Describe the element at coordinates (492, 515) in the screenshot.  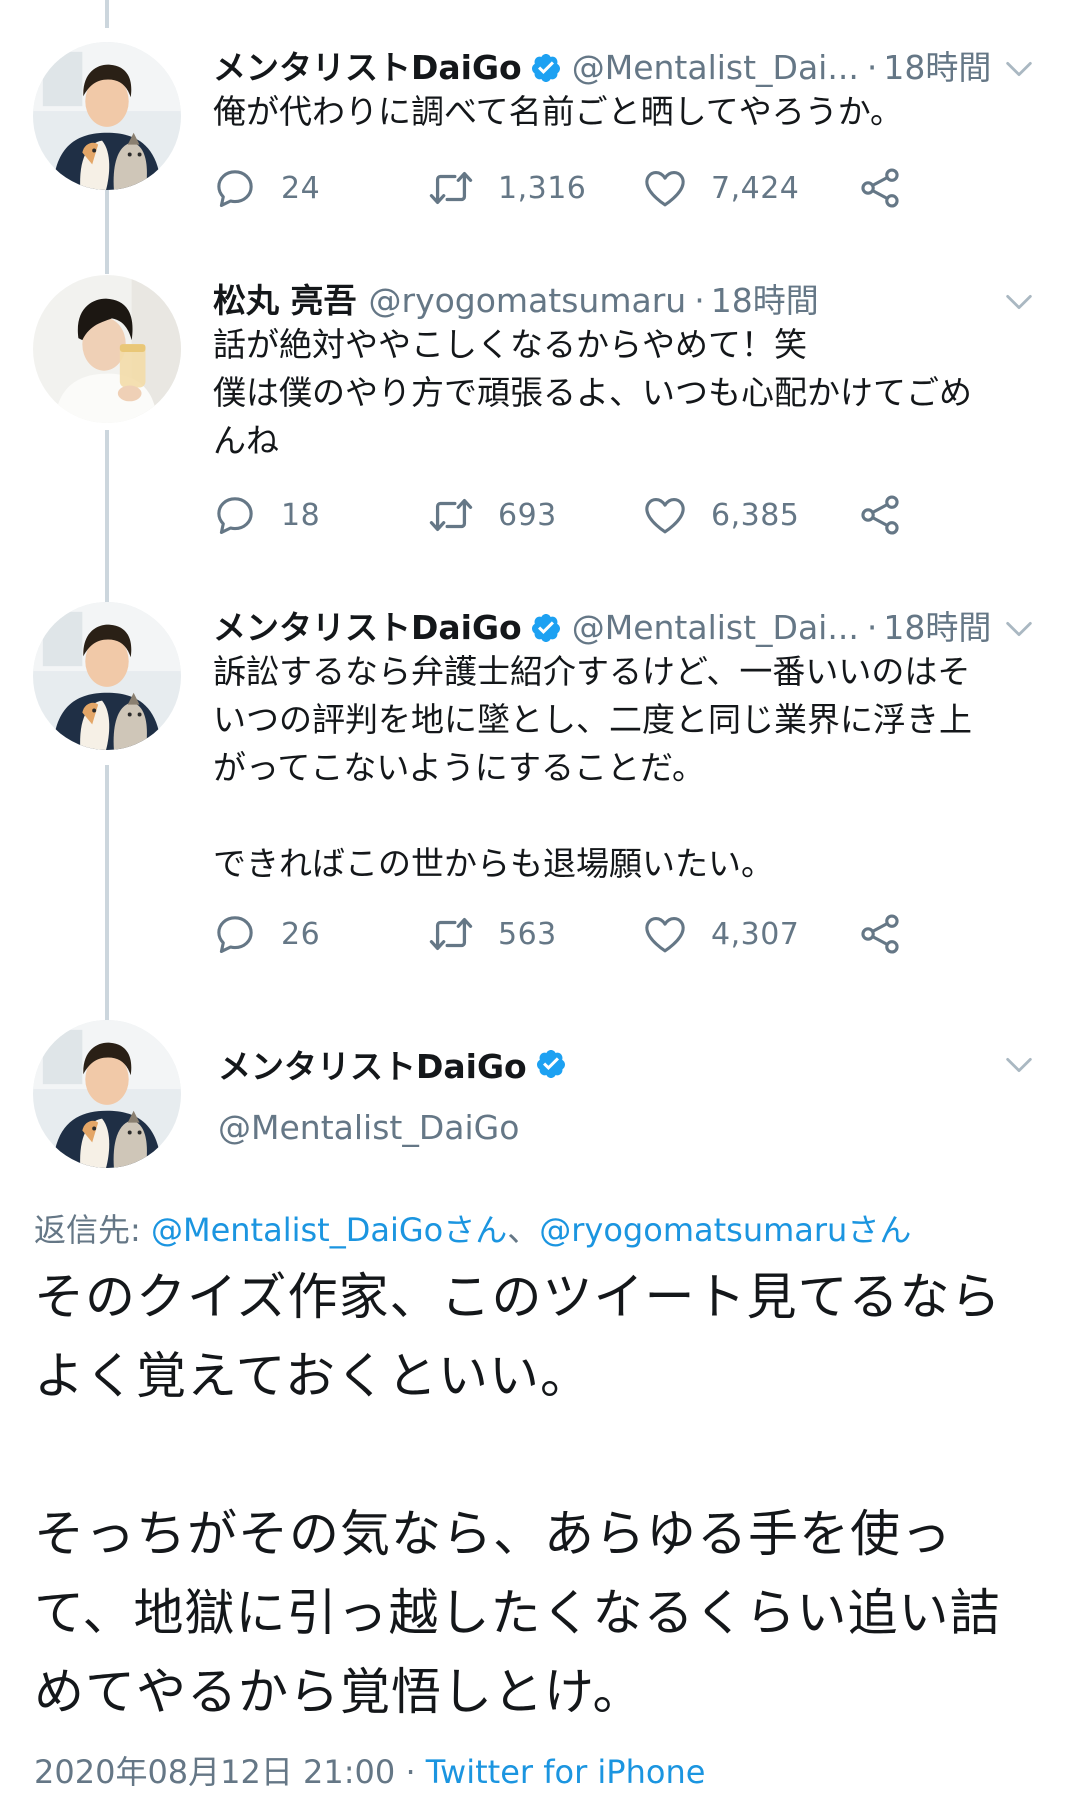
I see `retweet-button: 693` at that location.